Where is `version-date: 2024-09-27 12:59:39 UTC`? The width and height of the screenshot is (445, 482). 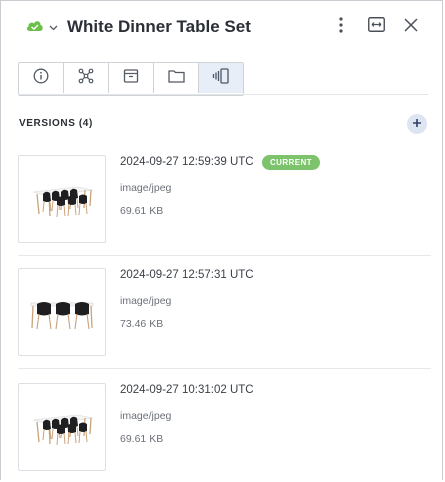 version-date: 2024-09-27 12:59:39 UTC is located at coordinates (187, 162).